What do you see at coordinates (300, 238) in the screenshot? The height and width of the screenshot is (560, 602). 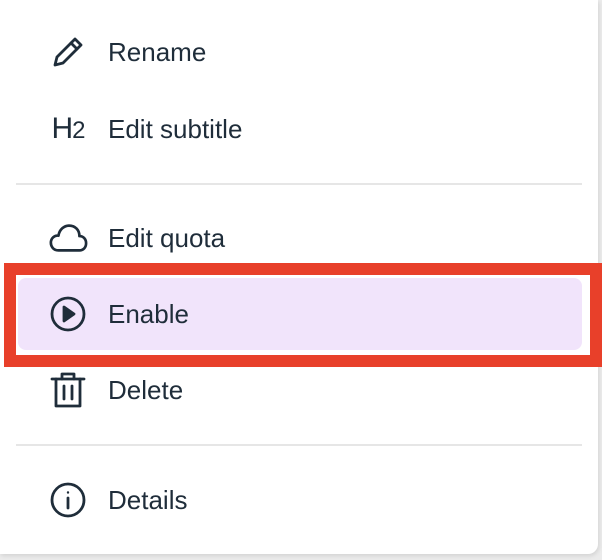 I see `menu-item-edit-quota: Edit quota` at bounding box center [300, 238].